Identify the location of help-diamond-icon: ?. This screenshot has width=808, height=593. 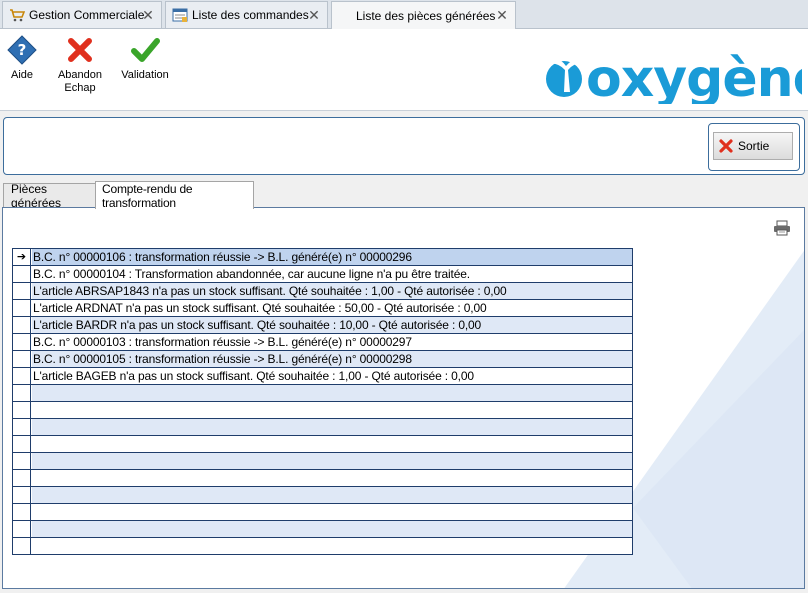
(22, 50).